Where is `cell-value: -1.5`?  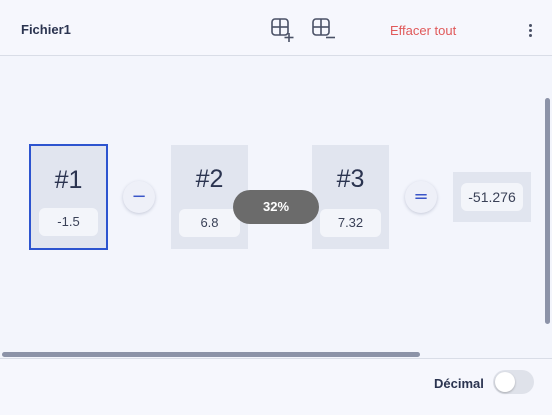
cell-value: -1.5 is located at coordinates (68, 222).